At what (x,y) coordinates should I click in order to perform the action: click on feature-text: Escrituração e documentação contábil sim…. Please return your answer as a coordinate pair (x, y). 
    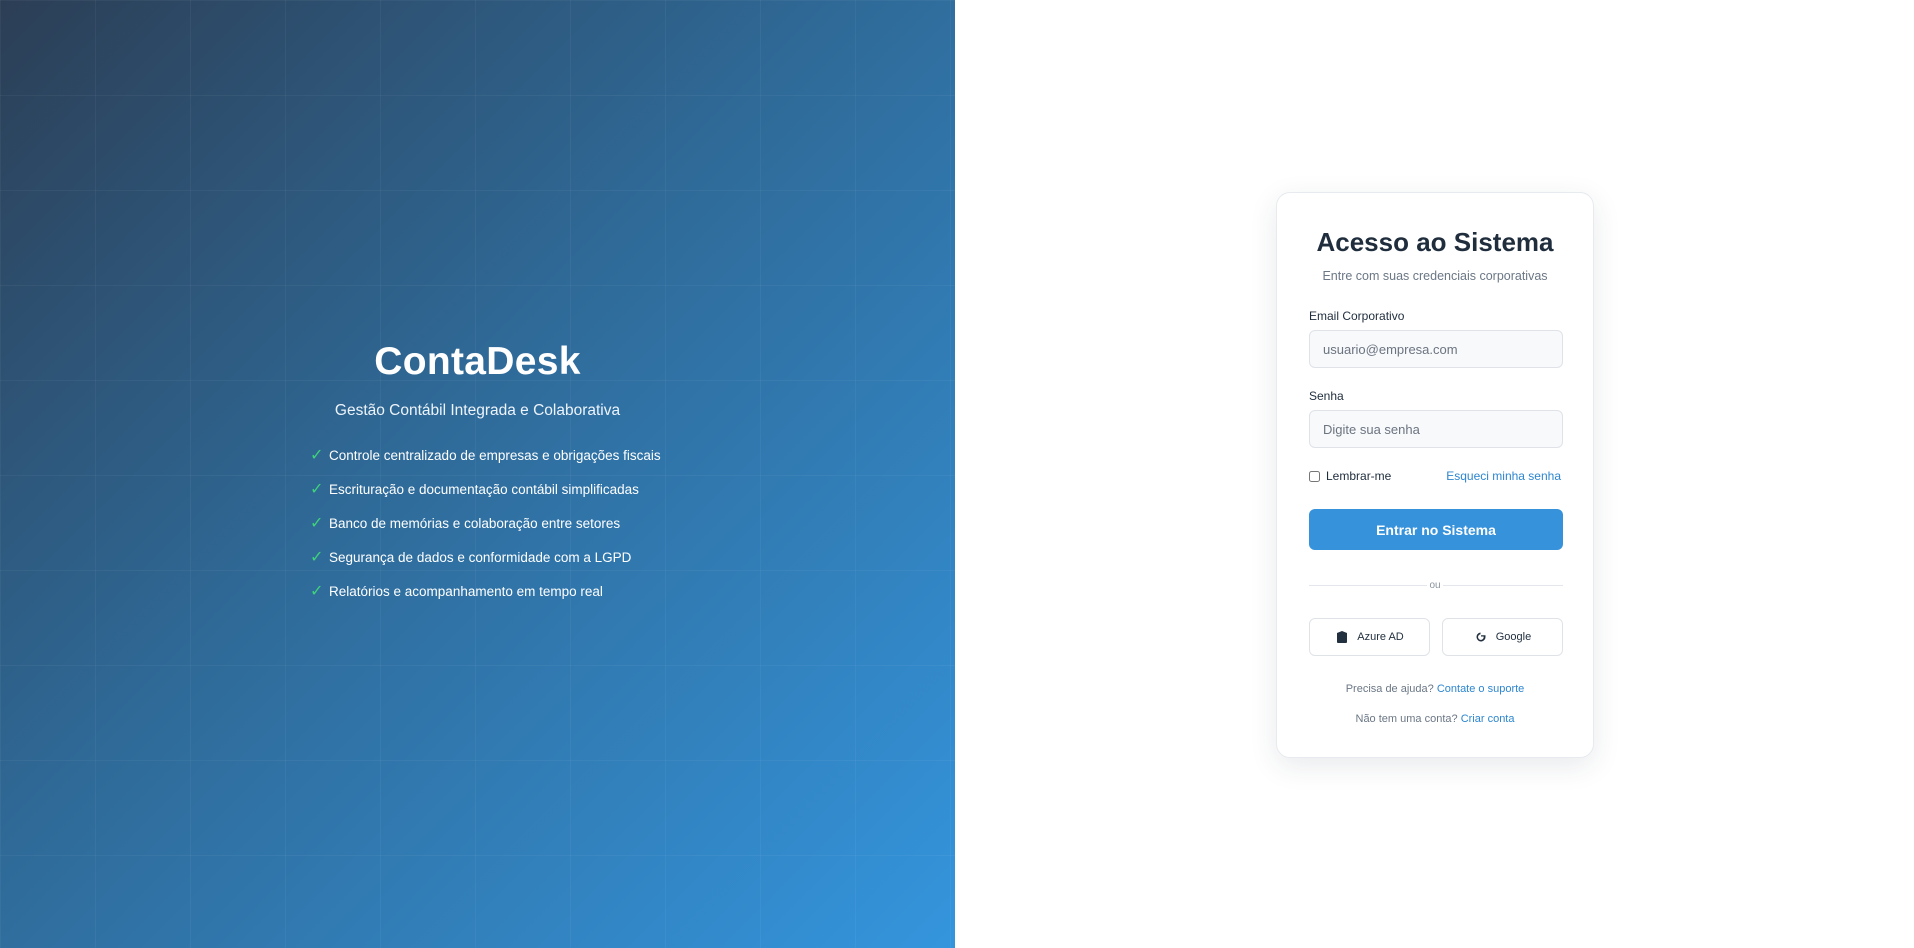
    Looking at the image, I should click on (484, 489).